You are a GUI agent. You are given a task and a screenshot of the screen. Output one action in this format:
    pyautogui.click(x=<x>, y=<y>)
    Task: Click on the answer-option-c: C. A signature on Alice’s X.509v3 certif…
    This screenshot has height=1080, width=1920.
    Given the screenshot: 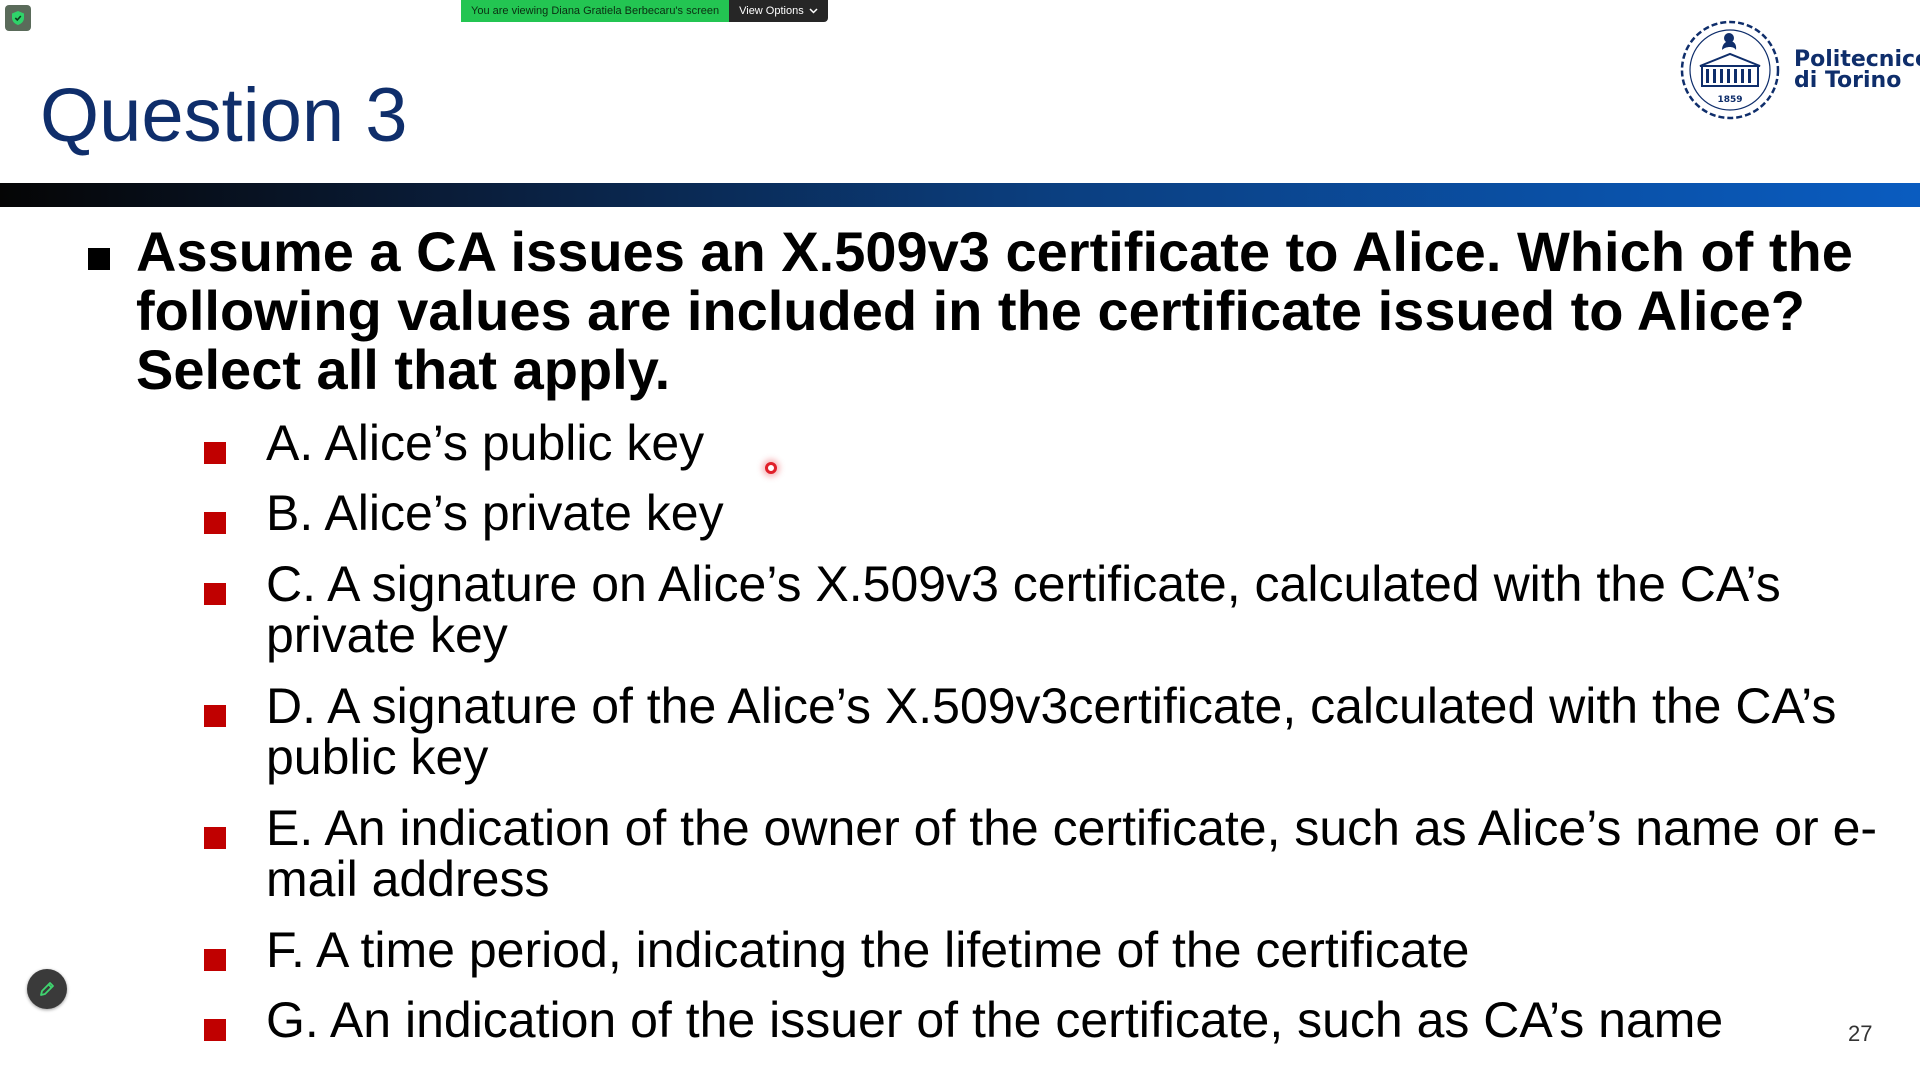 What is the action you would take?
    pyautogui.click(x=1044, y=610)
    